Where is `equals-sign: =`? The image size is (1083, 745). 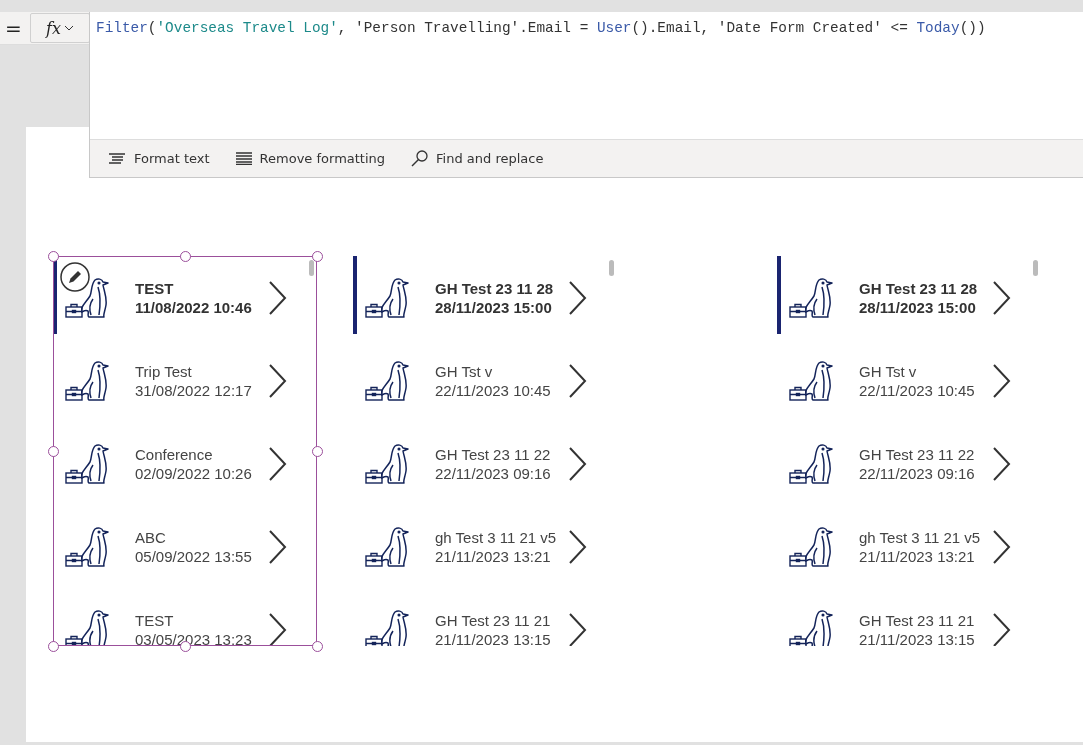 equals-sign: = is located at coordinates (13, 28).